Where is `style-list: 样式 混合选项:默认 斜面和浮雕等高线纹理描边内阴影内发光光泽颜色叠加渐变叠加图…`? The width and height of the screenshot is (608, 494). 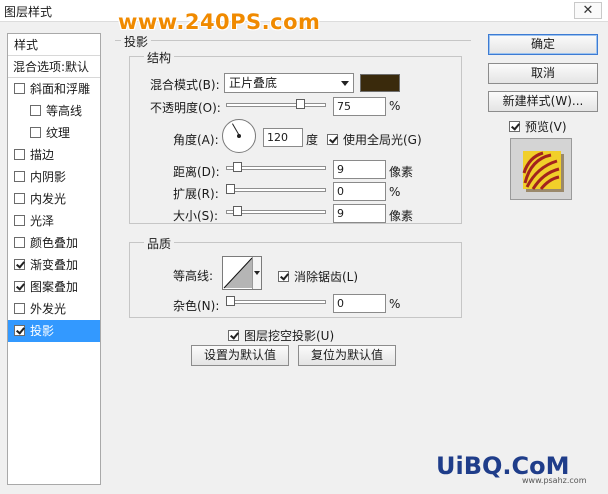 style-list: 样式 混合选项:默认 斜面和浮雕等高线纹理描边内阴影内发光光泽颜色叠加渐变叠加图… is located at coordinates (54, 259).